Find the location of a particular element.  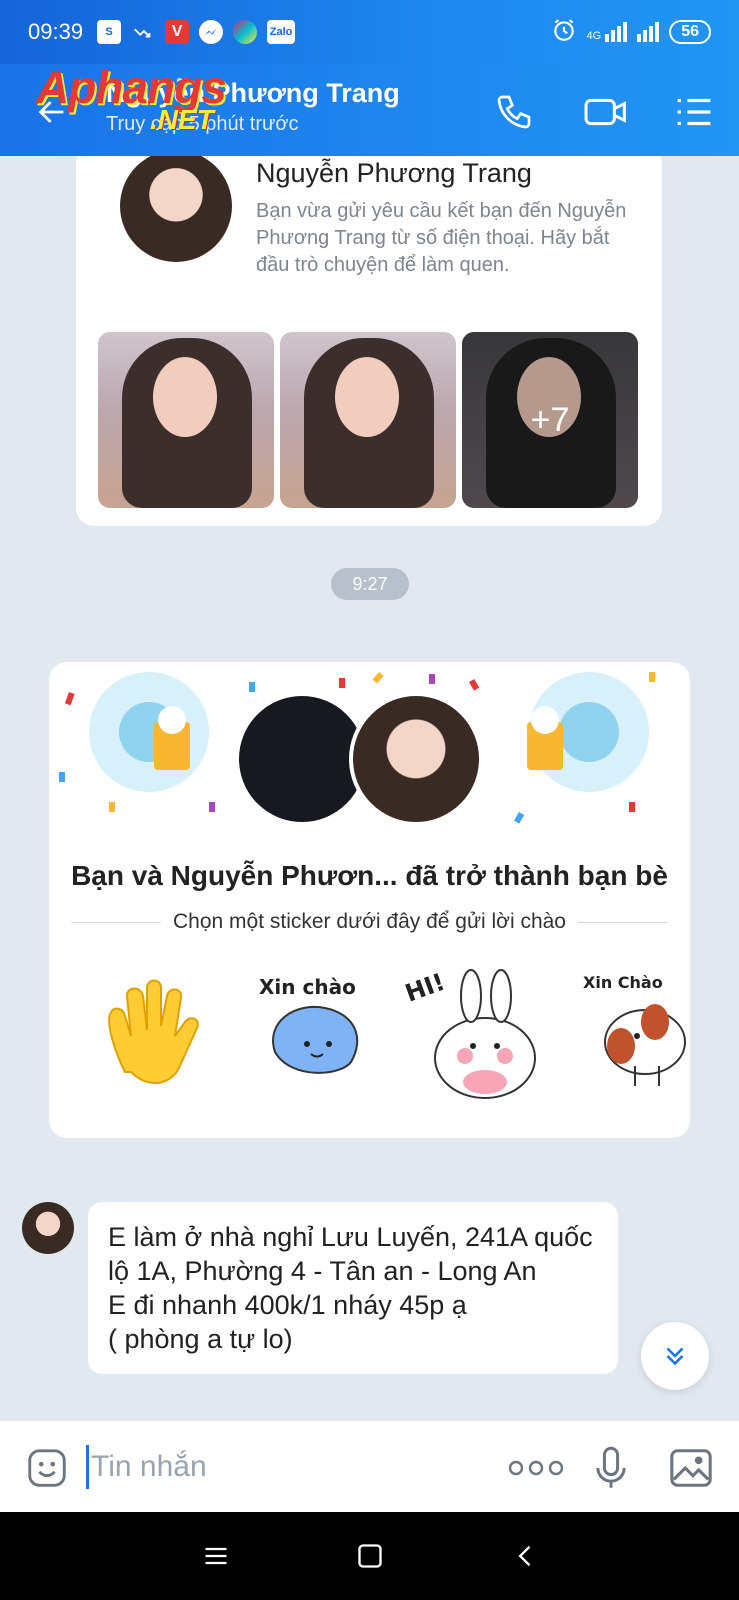

nav-back-button is located at coordinates (526, 1556).